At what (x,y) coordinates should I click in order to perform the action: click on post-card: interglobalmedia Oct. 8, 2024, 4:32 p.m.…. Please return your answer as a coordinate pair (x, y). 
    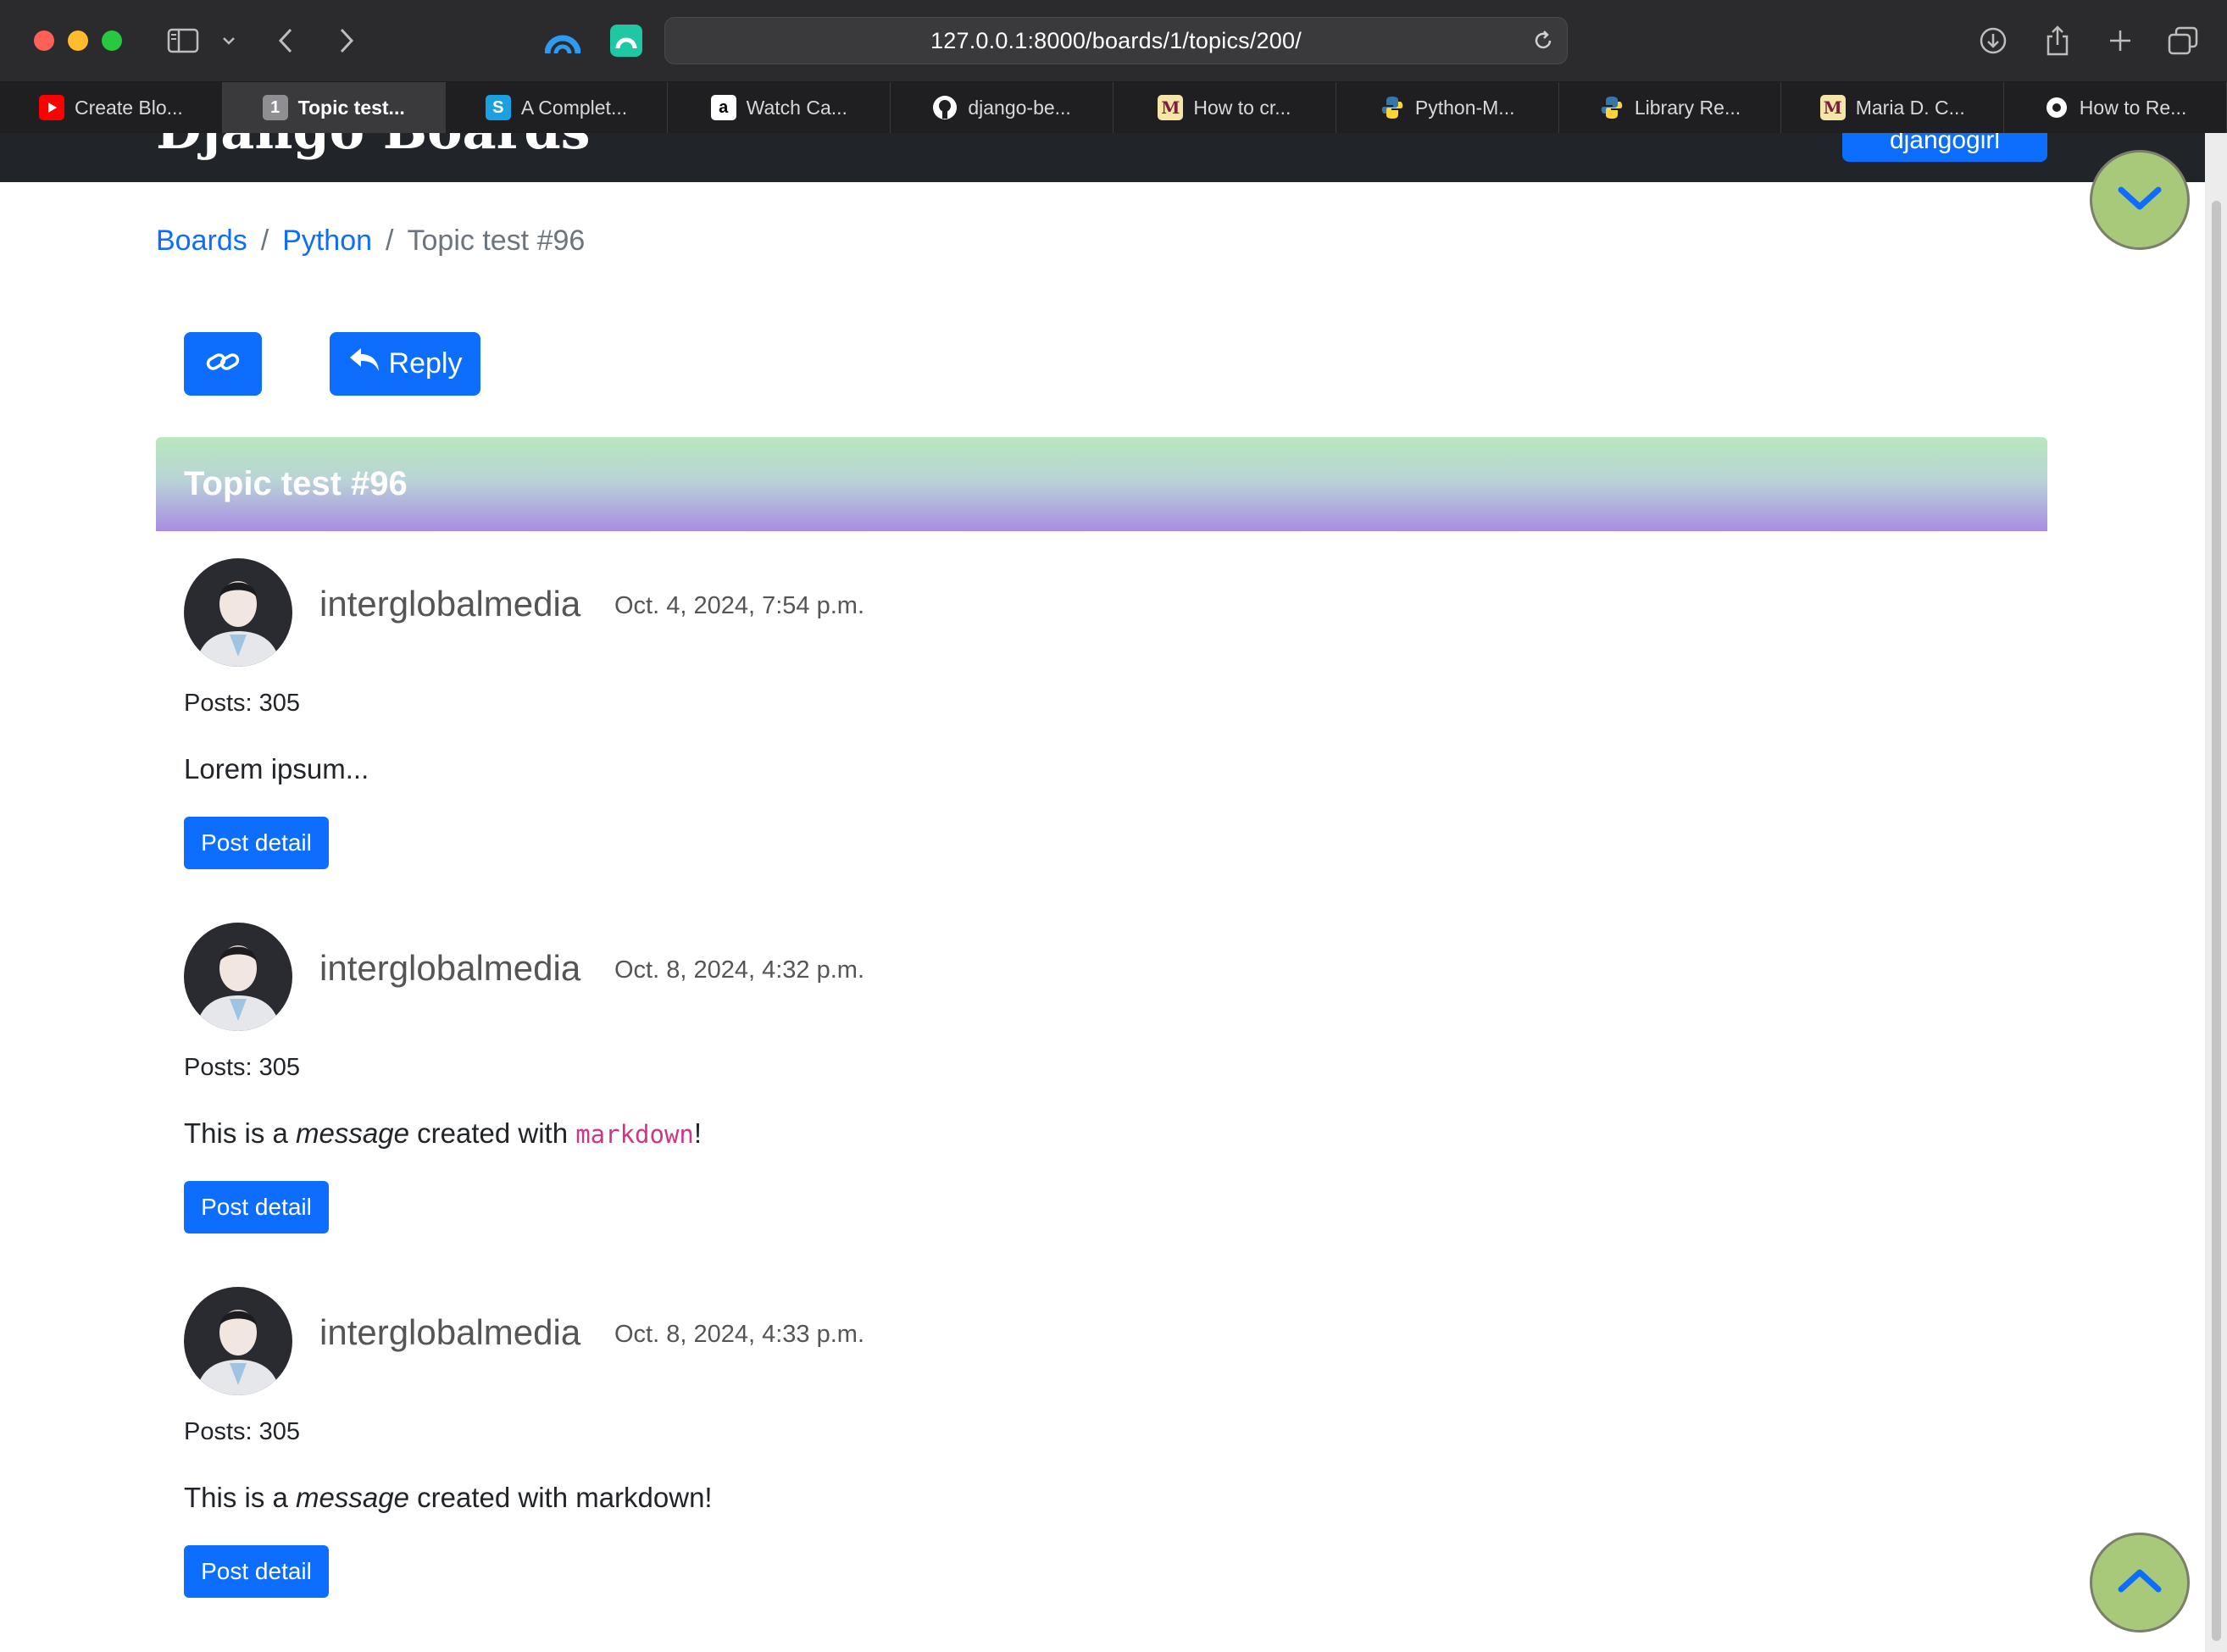
    Looking at the image, I should click on (692, 1092).